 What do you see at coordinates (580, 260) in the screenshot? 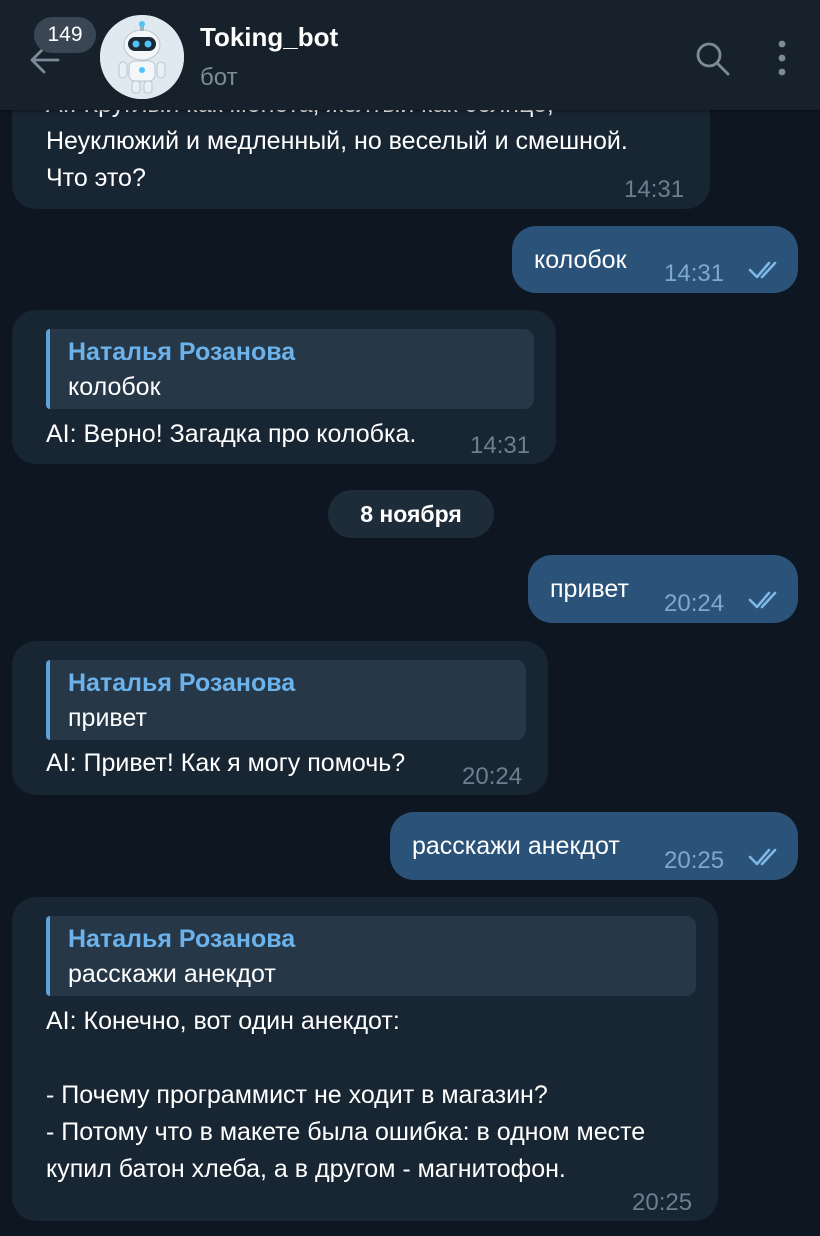
I see `message-text: колобок` at bounding box center [580, 260].